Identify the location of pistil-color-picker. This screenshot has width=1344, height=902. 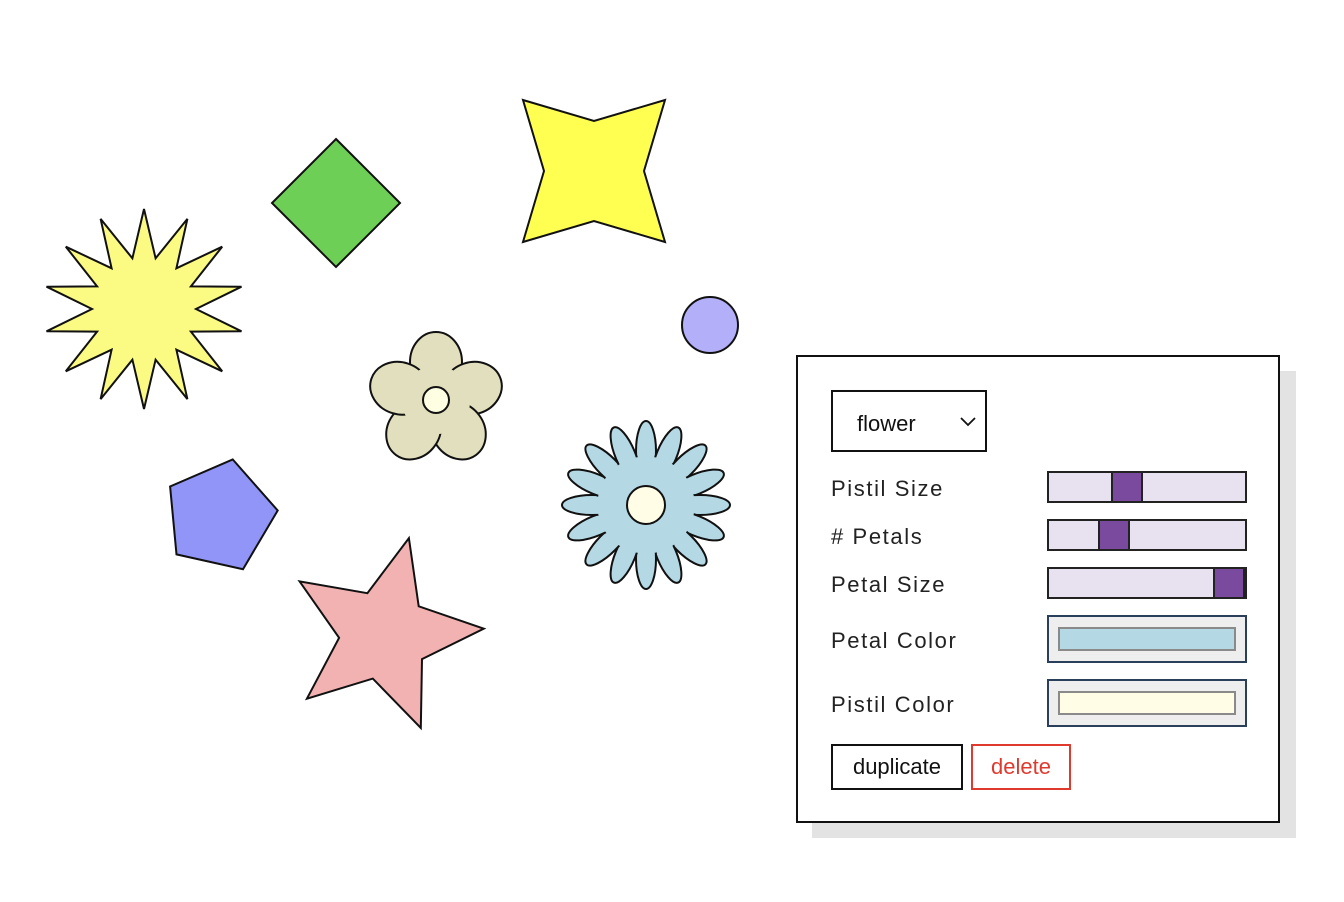
(1147, 703).